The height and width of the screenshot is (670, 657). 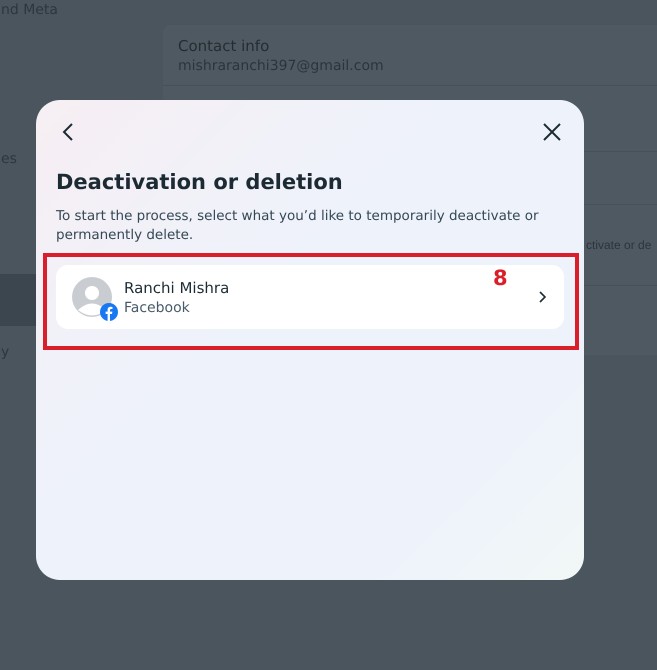 I want to click on close-icon, so click(x=552, y=132).